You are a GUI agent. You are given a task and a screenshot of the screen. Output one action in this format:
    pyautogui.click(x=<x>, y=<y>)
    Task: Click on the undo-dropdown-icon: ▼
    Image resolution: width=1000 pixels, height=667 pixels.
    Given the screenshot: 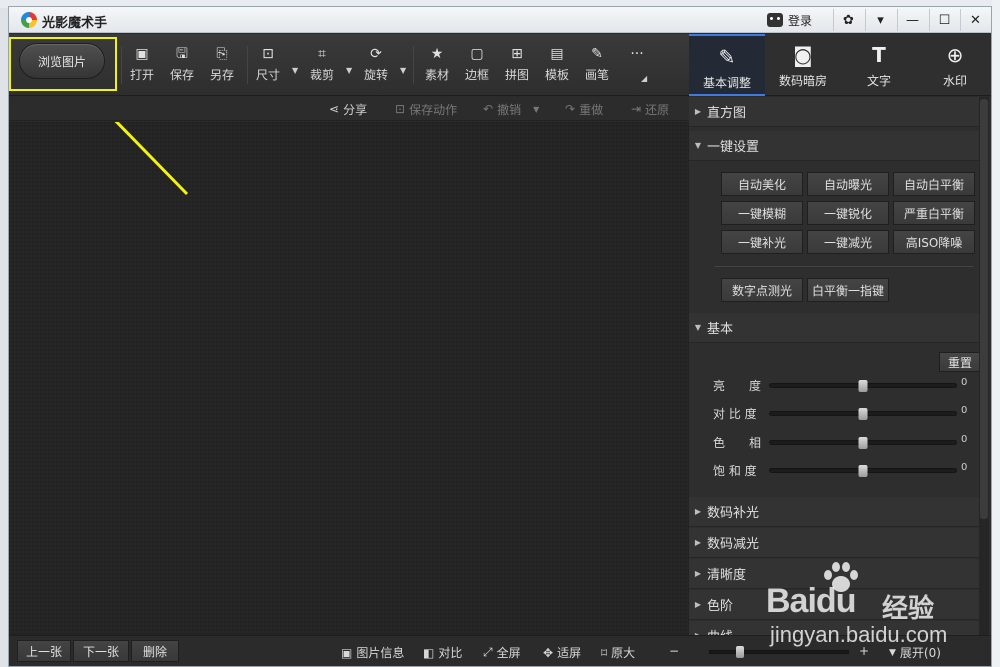 What is the action you would take?
    pyautogui.click(x=536, y=109)
    